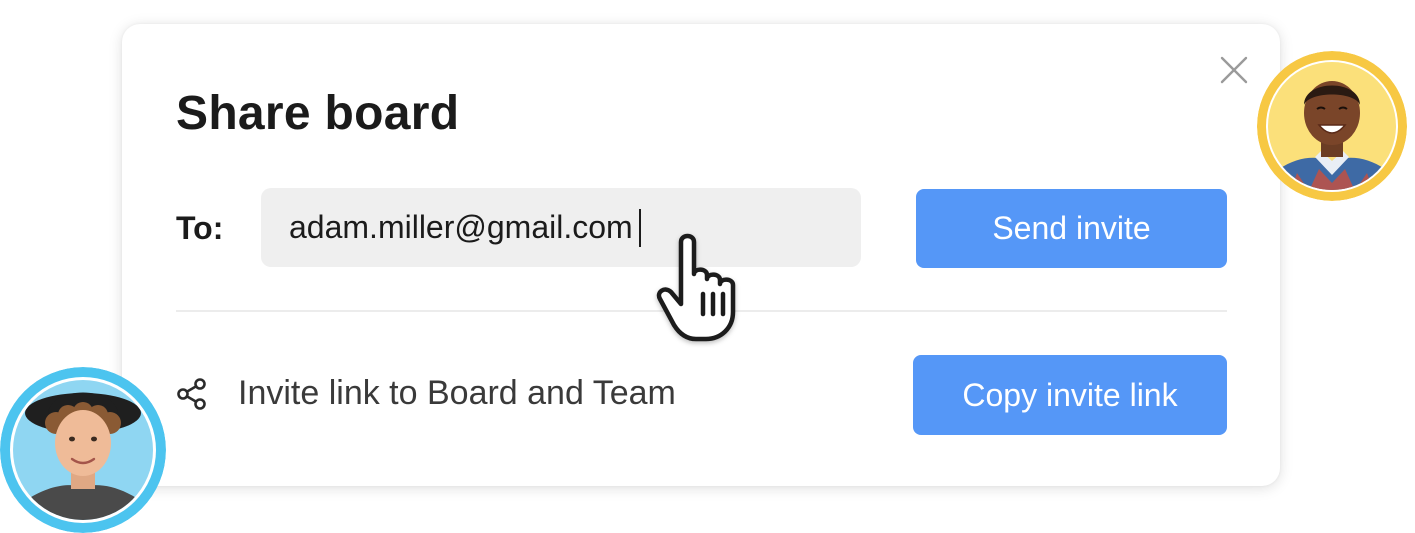 The image size is (1415, 533). I want to click on avatar-collaborator-right, so click(1332, 126).